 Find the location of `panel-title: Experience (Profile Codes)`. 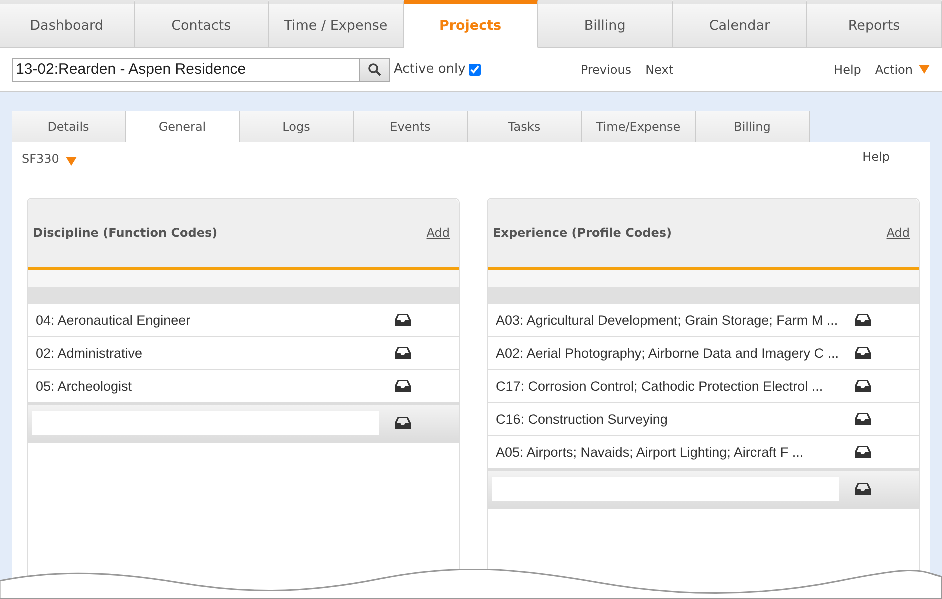

panel-title: Experience (Profile Codes) is located at coordinates (582, 233).